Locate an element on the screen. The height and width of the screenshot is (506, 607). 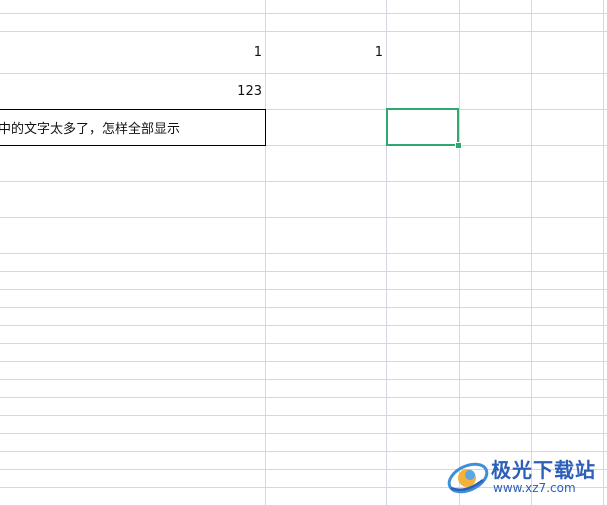
cell-text: 中的文字太多了，怎样全部显示 is located at coordinates (133, 127).